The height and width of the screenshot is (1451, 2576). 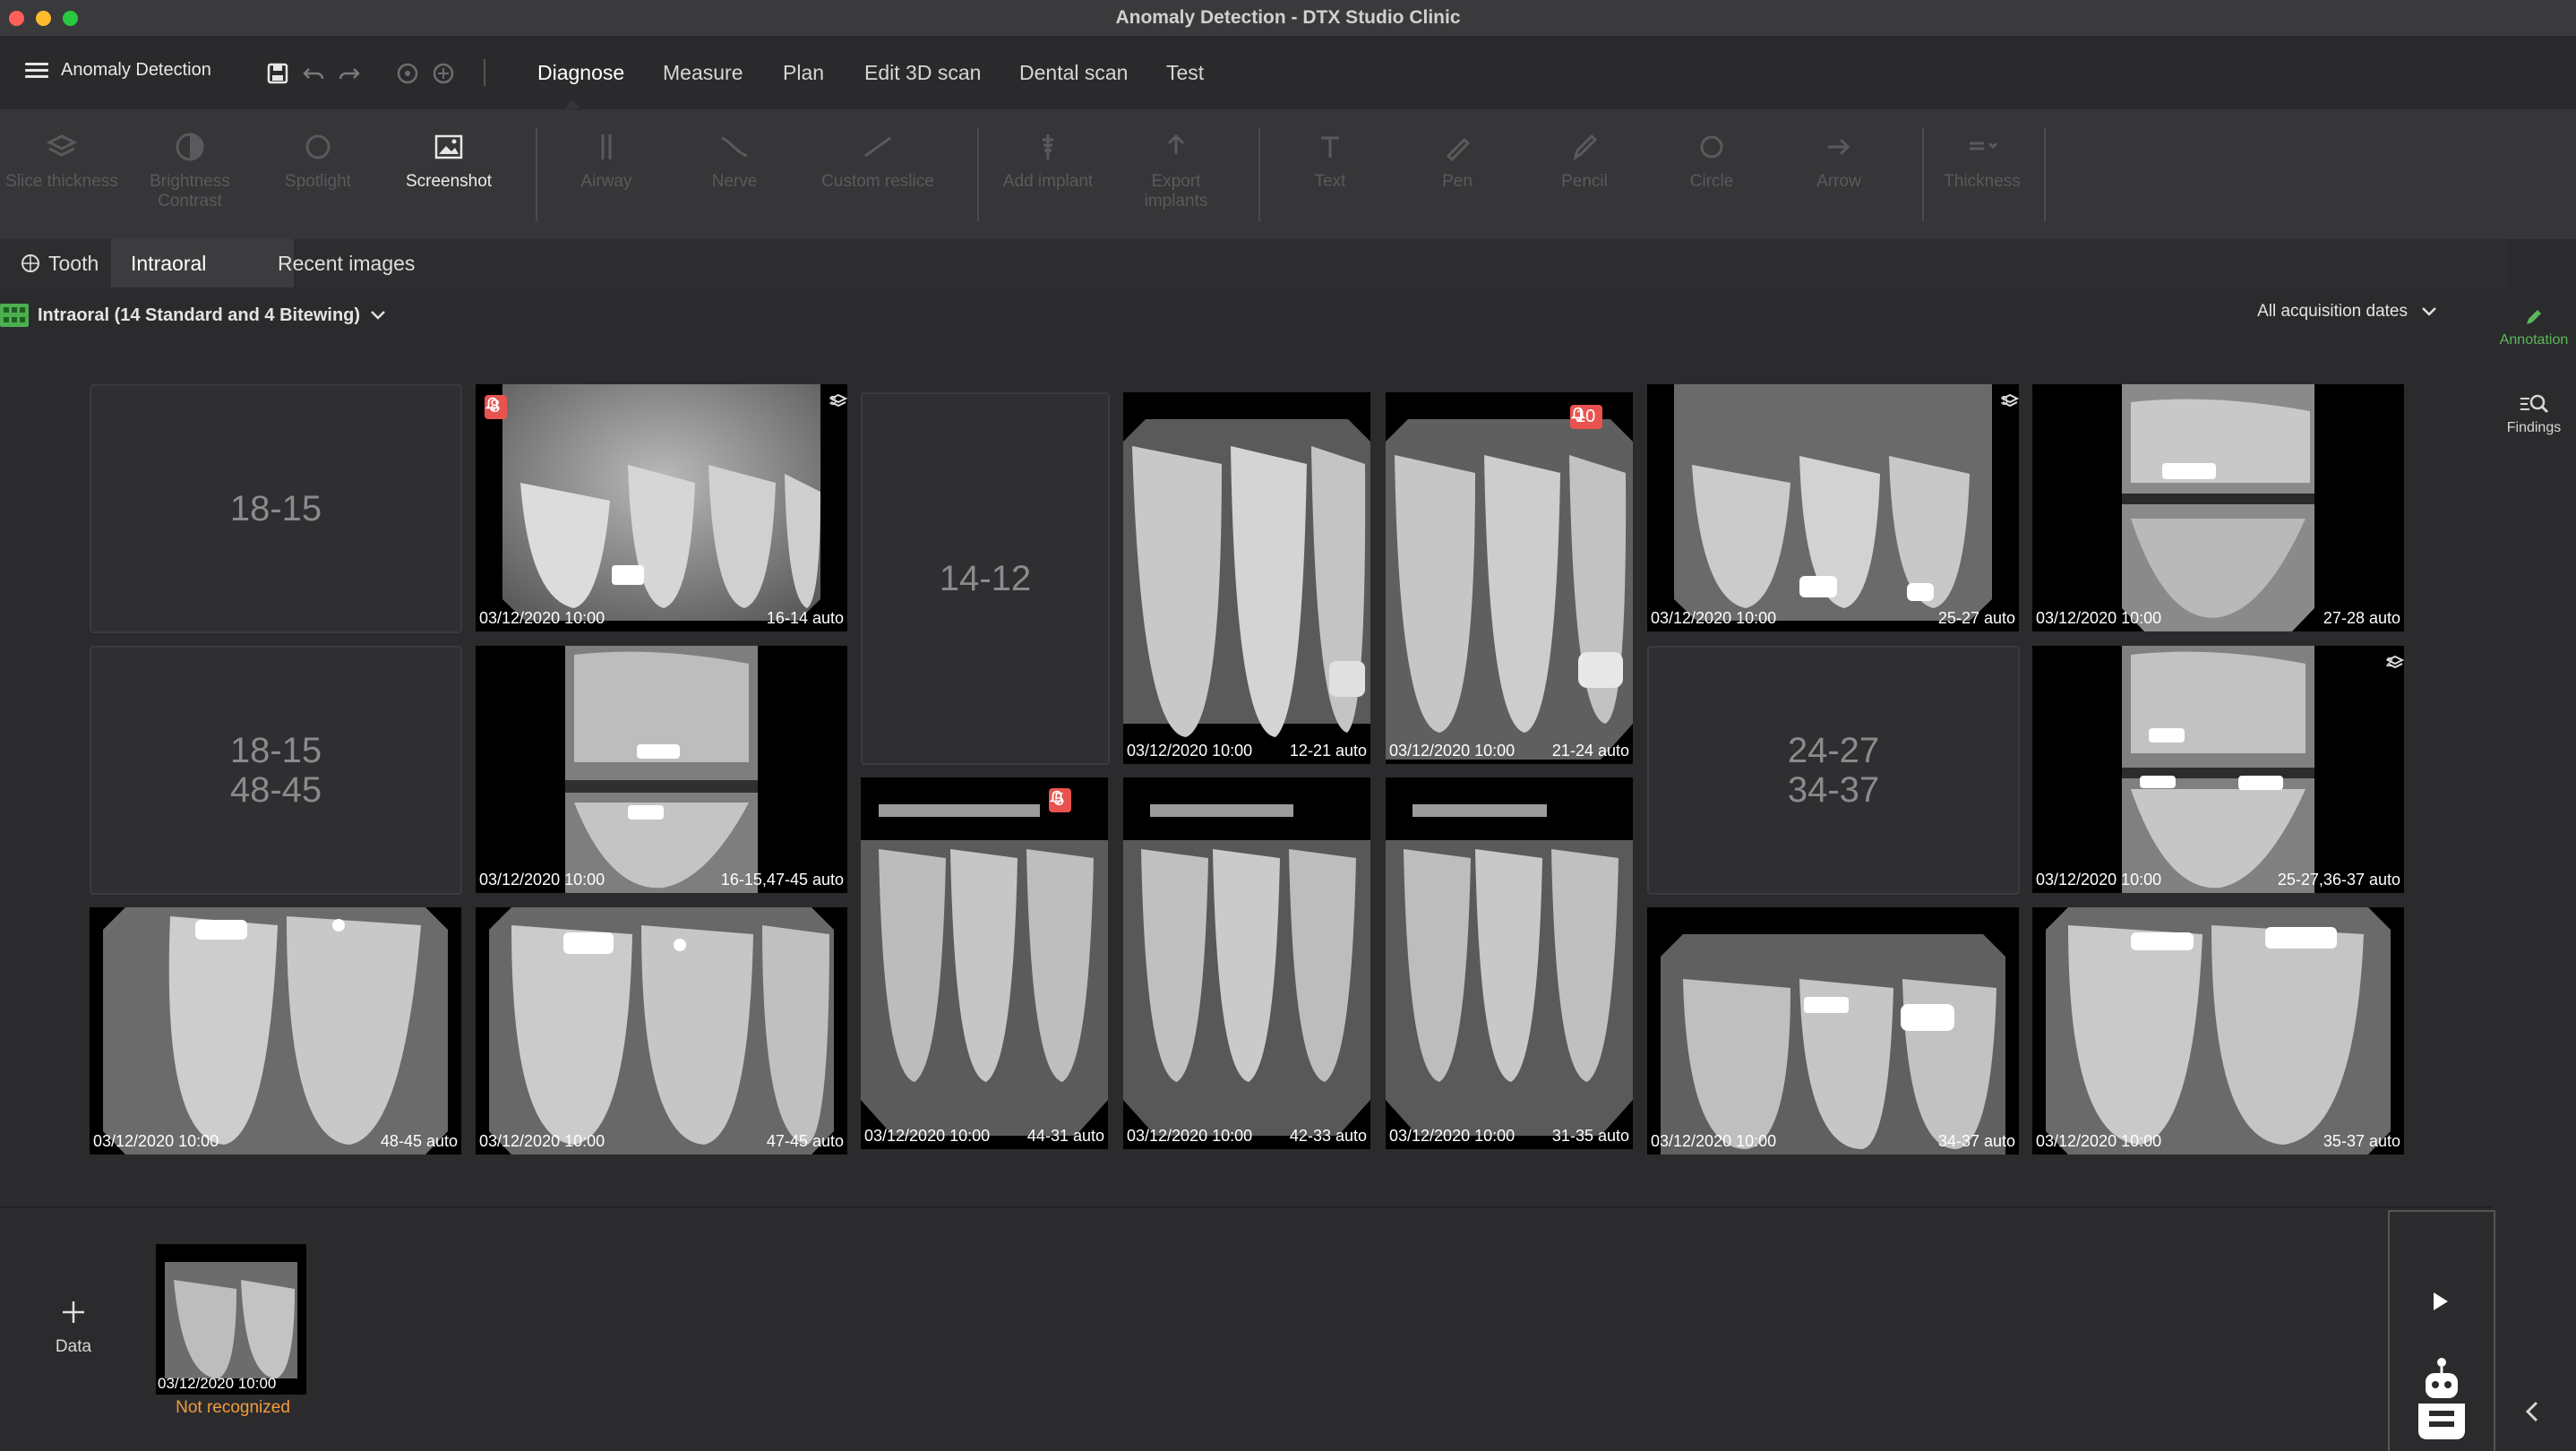 I want to click on screenshot-button: Screenshot, so click(x=449, y=160).